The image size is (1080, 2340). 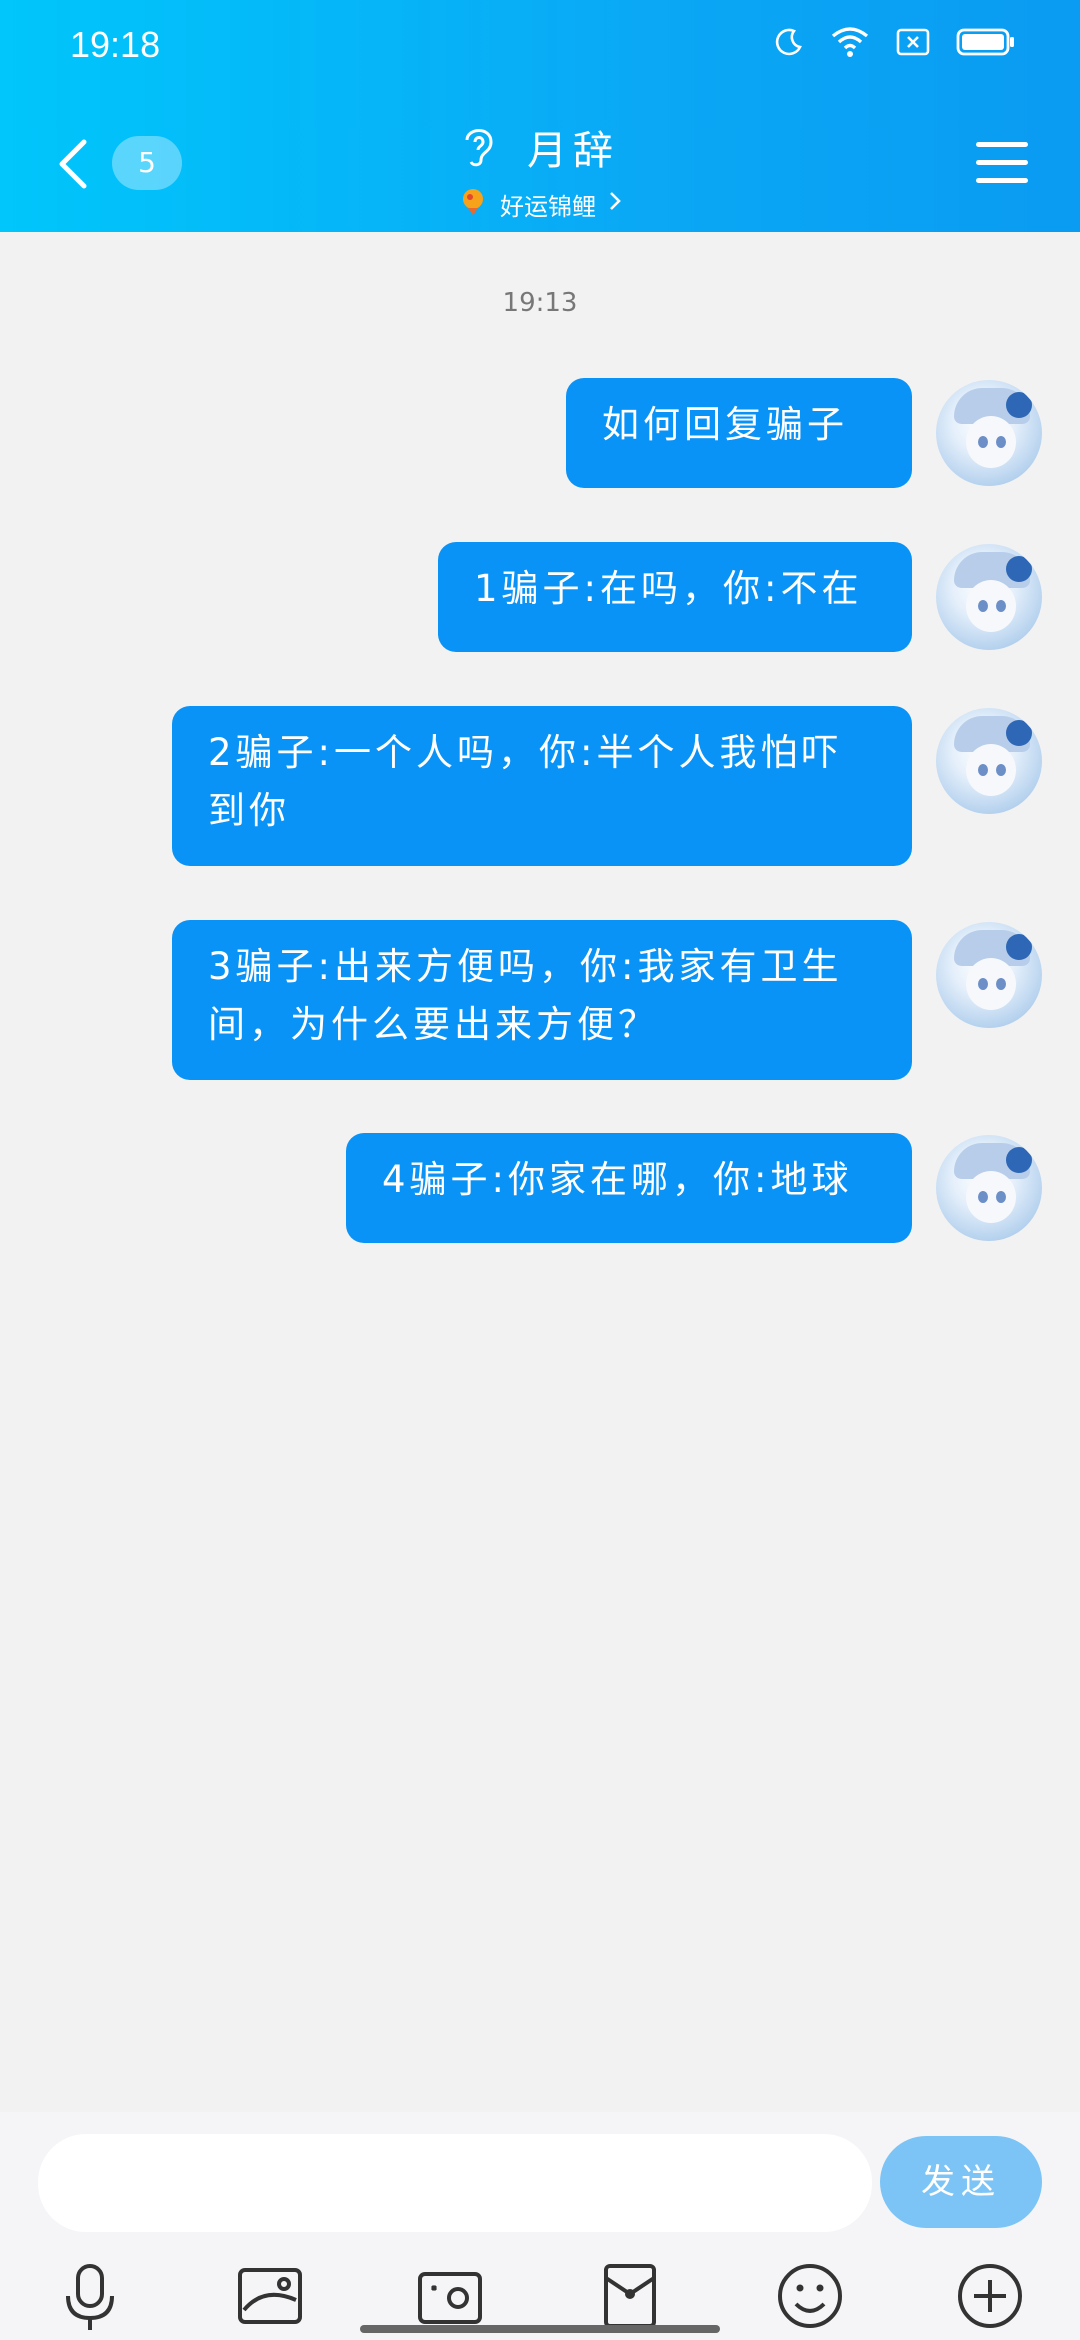 What do you see at coordinates (739, 433) in the screenshot?
I see `message-bubble: 如何回复骗子` at bounding box center [739, 433].